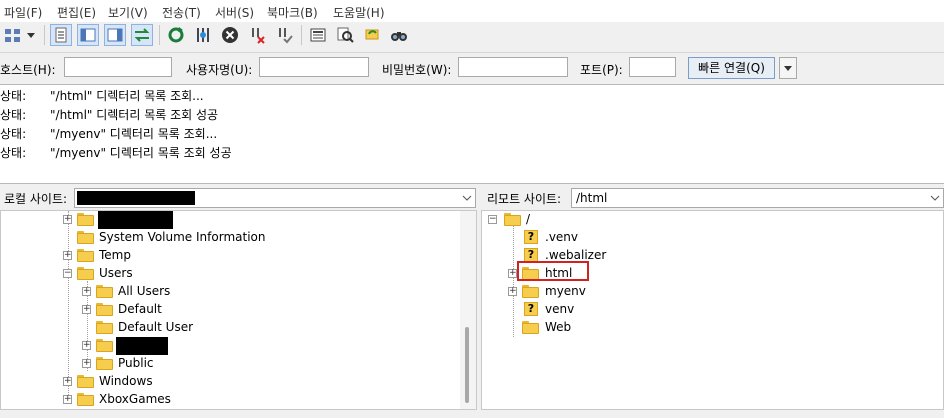 The width and height of the screenshot is (944, 418). Describe the element at coordinates (292, 12) in the screenshot. I see `menu-bookmarks: 북마크(B)` at that location.